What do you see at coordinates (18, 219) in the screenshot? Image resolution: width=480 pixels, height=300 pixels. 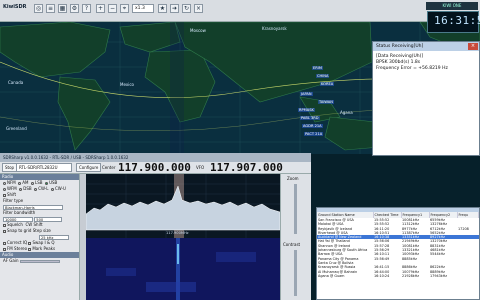 I see `filter-bandwidth-input: 10000` at bounding box center [18, 219].